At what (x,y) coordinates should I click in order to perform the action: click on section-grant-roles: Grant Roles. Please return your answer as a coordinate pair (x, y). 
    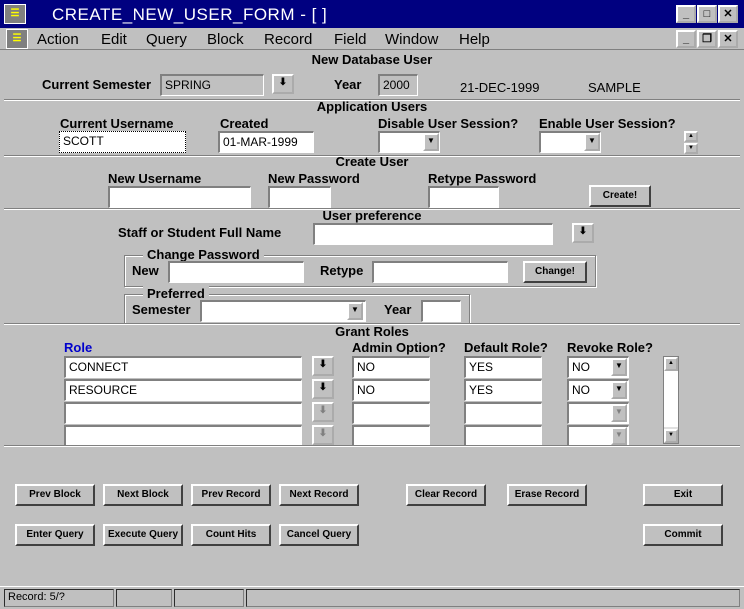
    Looking at the image, I should click on (372, 331).